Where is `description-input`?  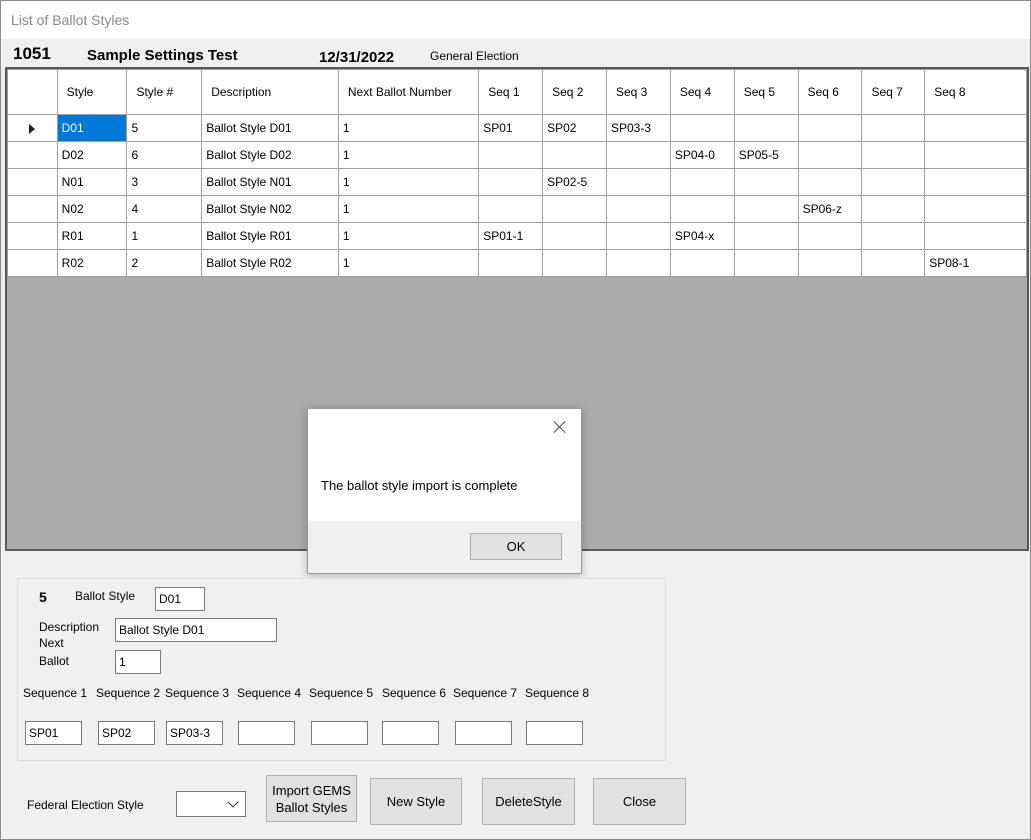
description-input is located at coordinates (196, 630).